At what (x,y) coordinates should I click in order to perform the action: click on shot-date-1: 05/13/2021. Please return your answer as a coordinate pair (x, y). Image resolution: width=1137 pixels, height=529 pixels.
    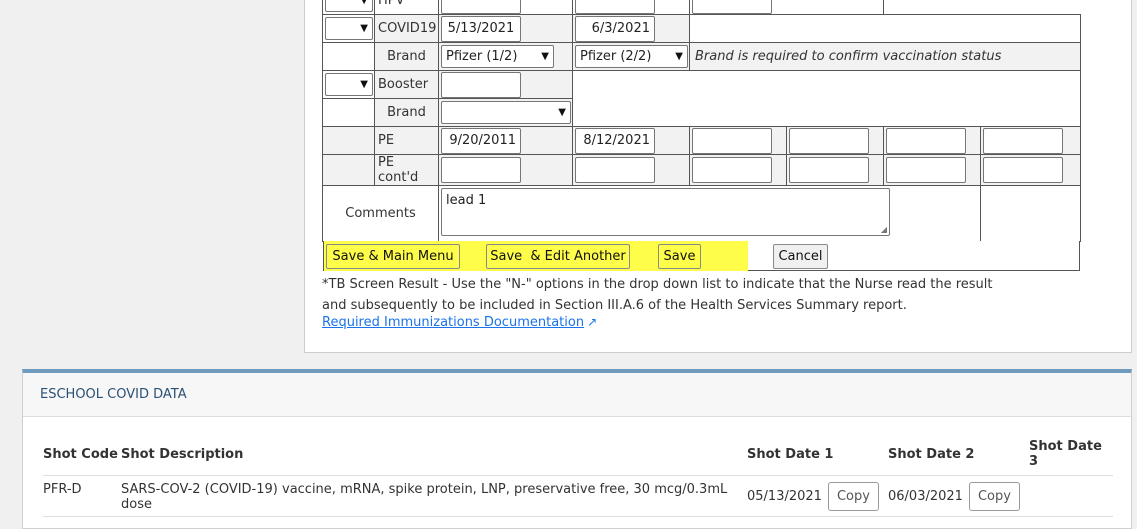
    Looking at the image, I should click on (784, 496).